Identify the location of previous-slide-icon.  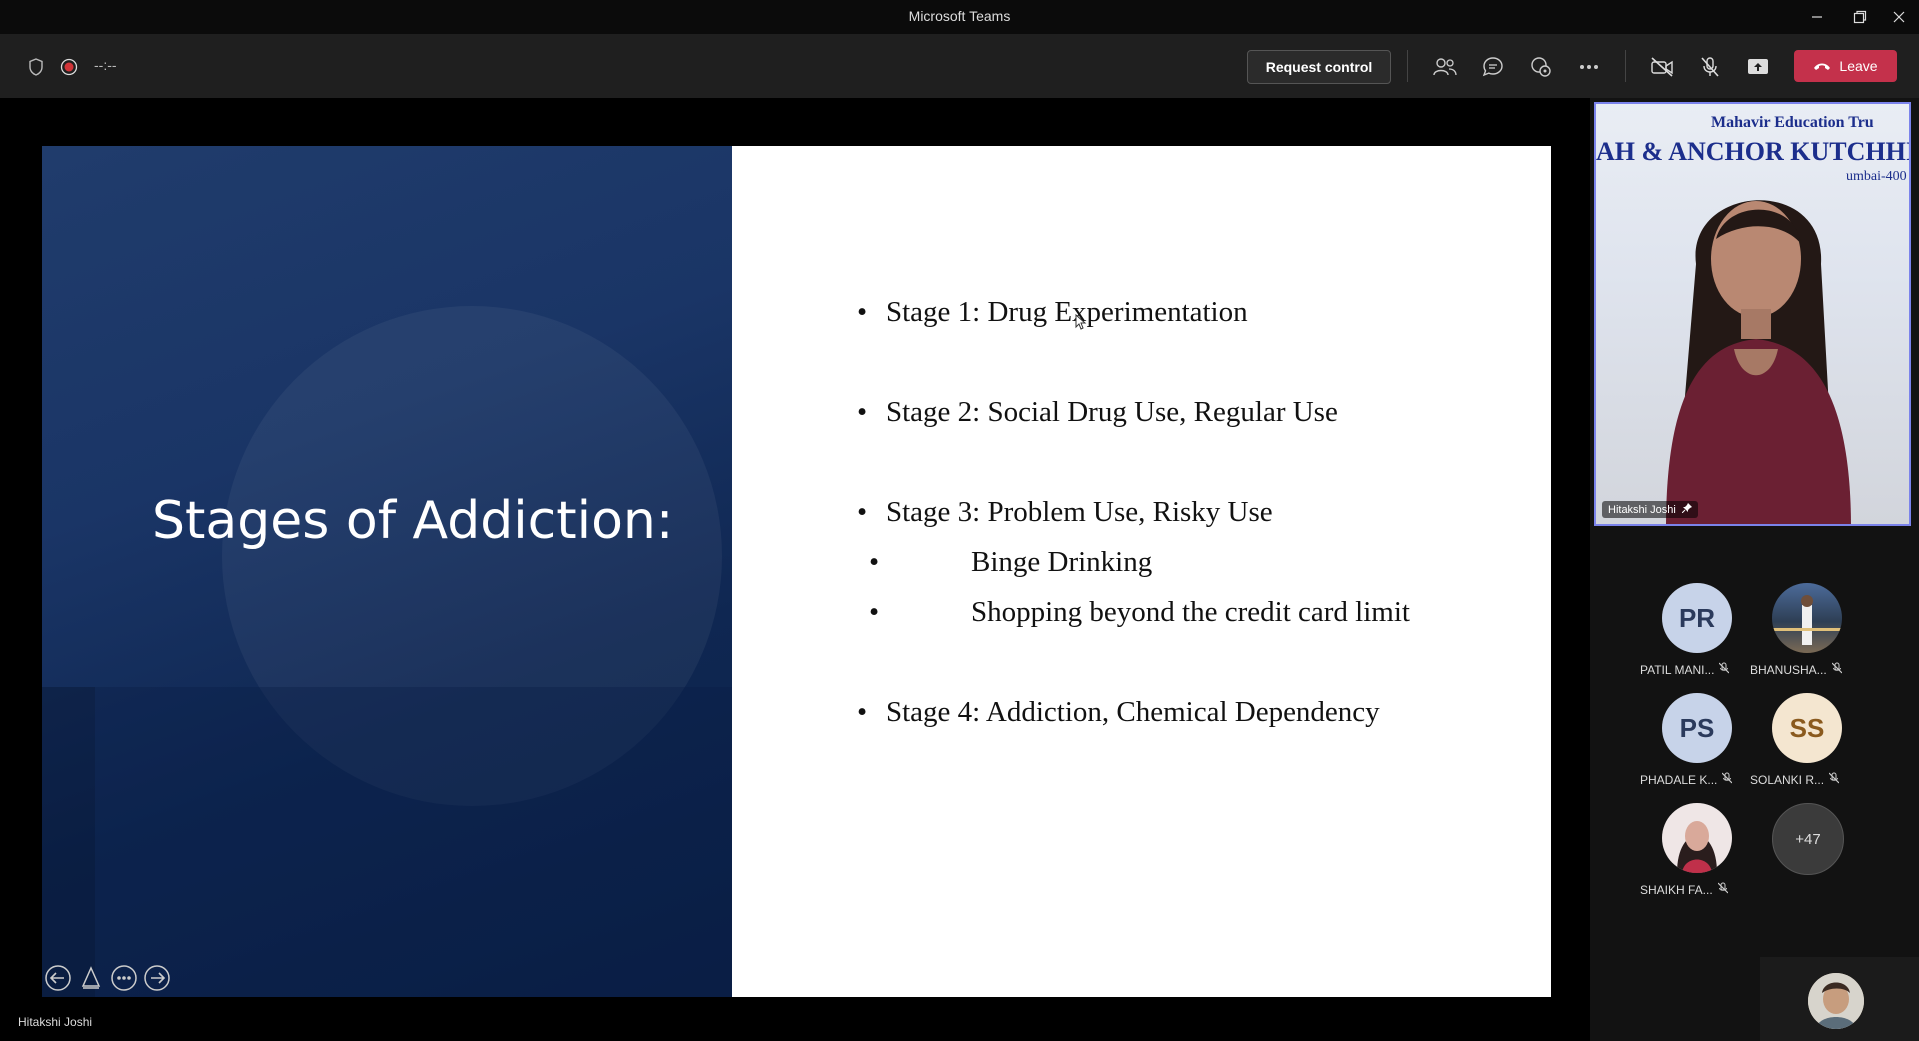
(58, 978).